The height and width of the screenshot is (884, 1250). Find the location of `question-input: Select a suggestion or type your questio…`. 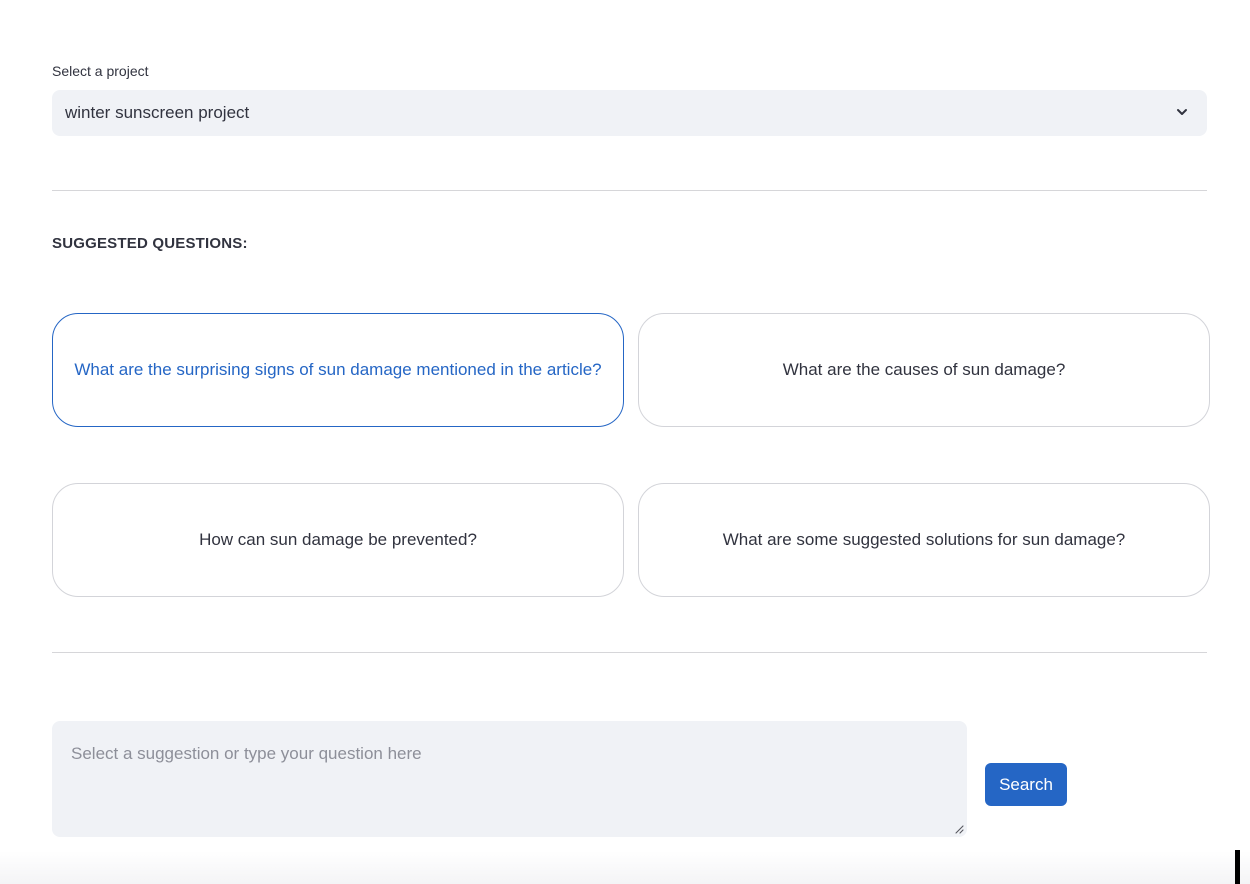

question-input: Select a suggestion or type your questio… is located at coordinates (509, 779).